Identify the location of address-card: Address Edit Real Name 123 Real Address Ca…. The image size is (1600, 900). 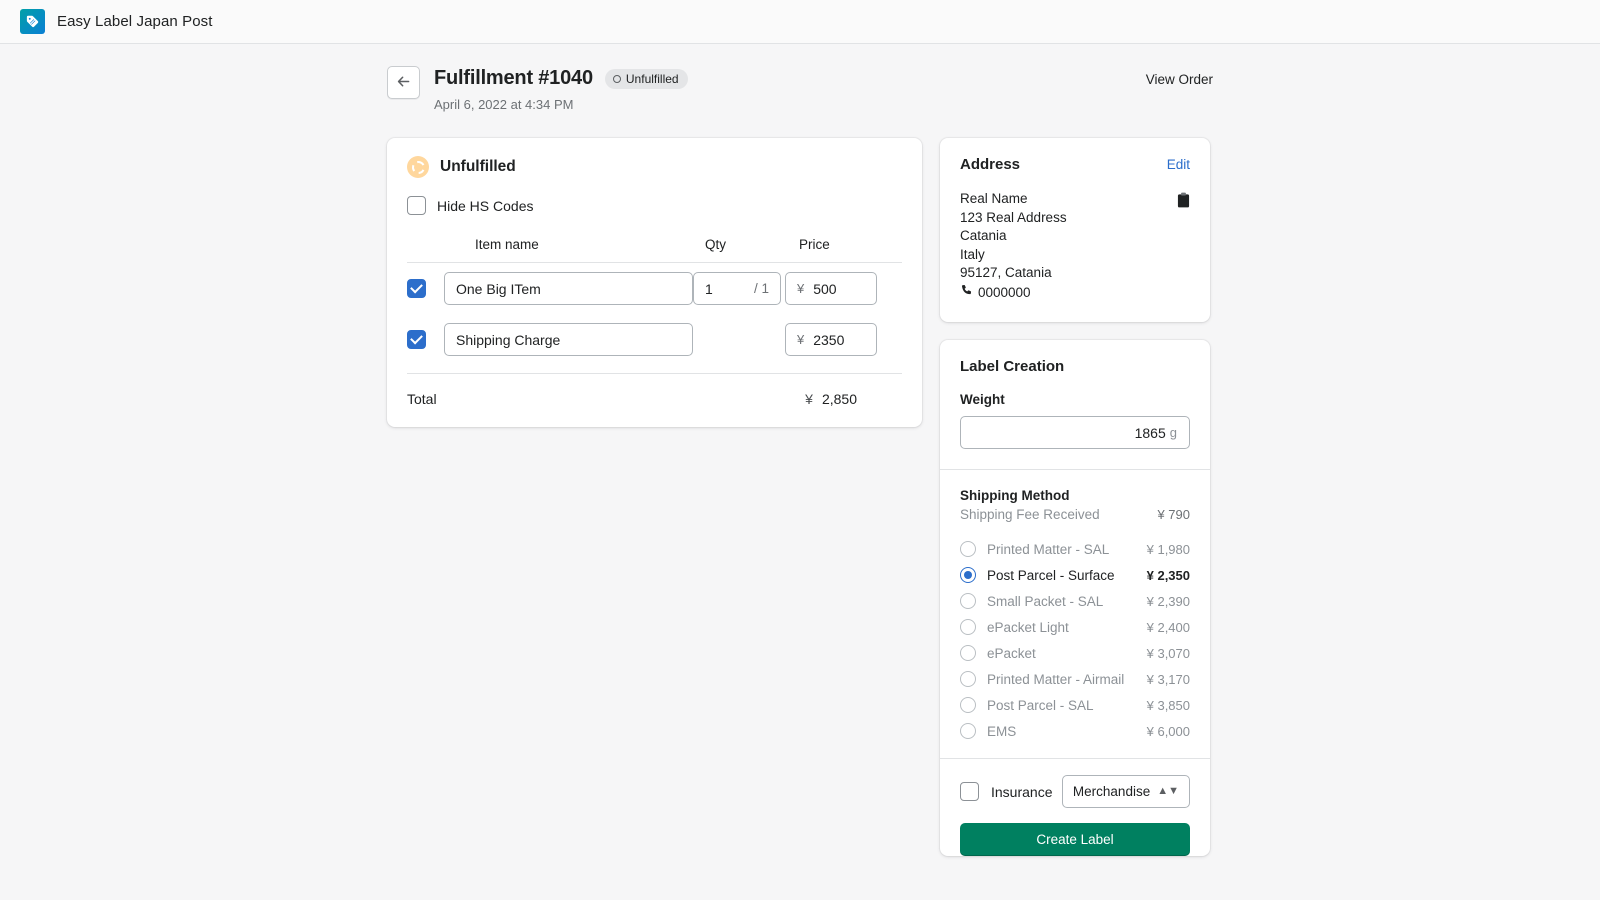
(1075, 230).